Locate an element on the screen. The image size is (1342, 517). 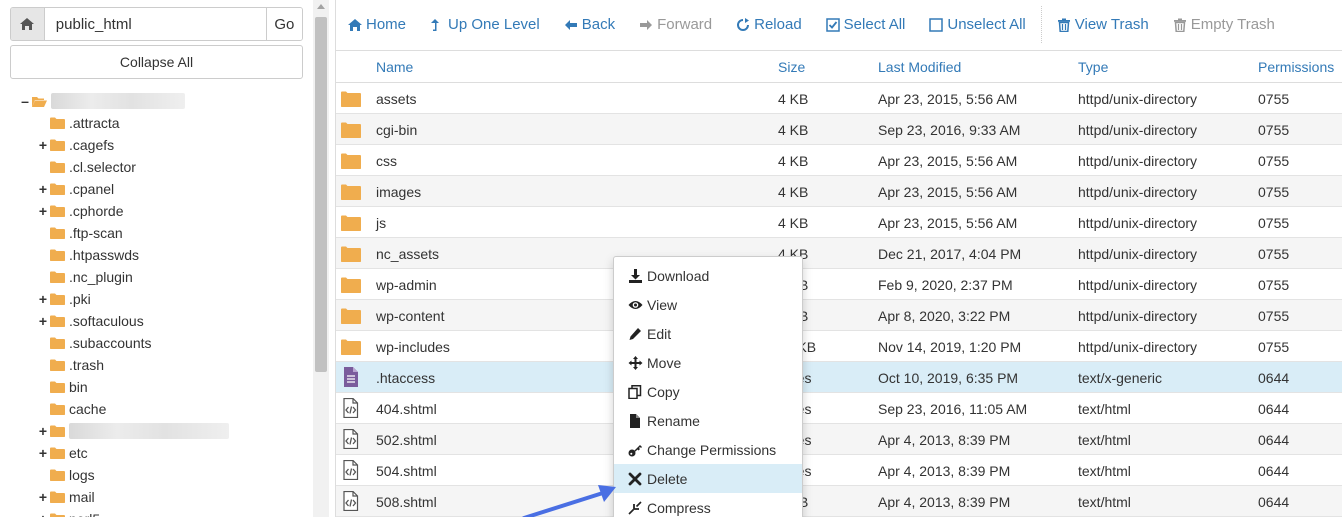
file-modified: Apr 4, 2013, 8:39 PM is located at coordinates (944, 502).